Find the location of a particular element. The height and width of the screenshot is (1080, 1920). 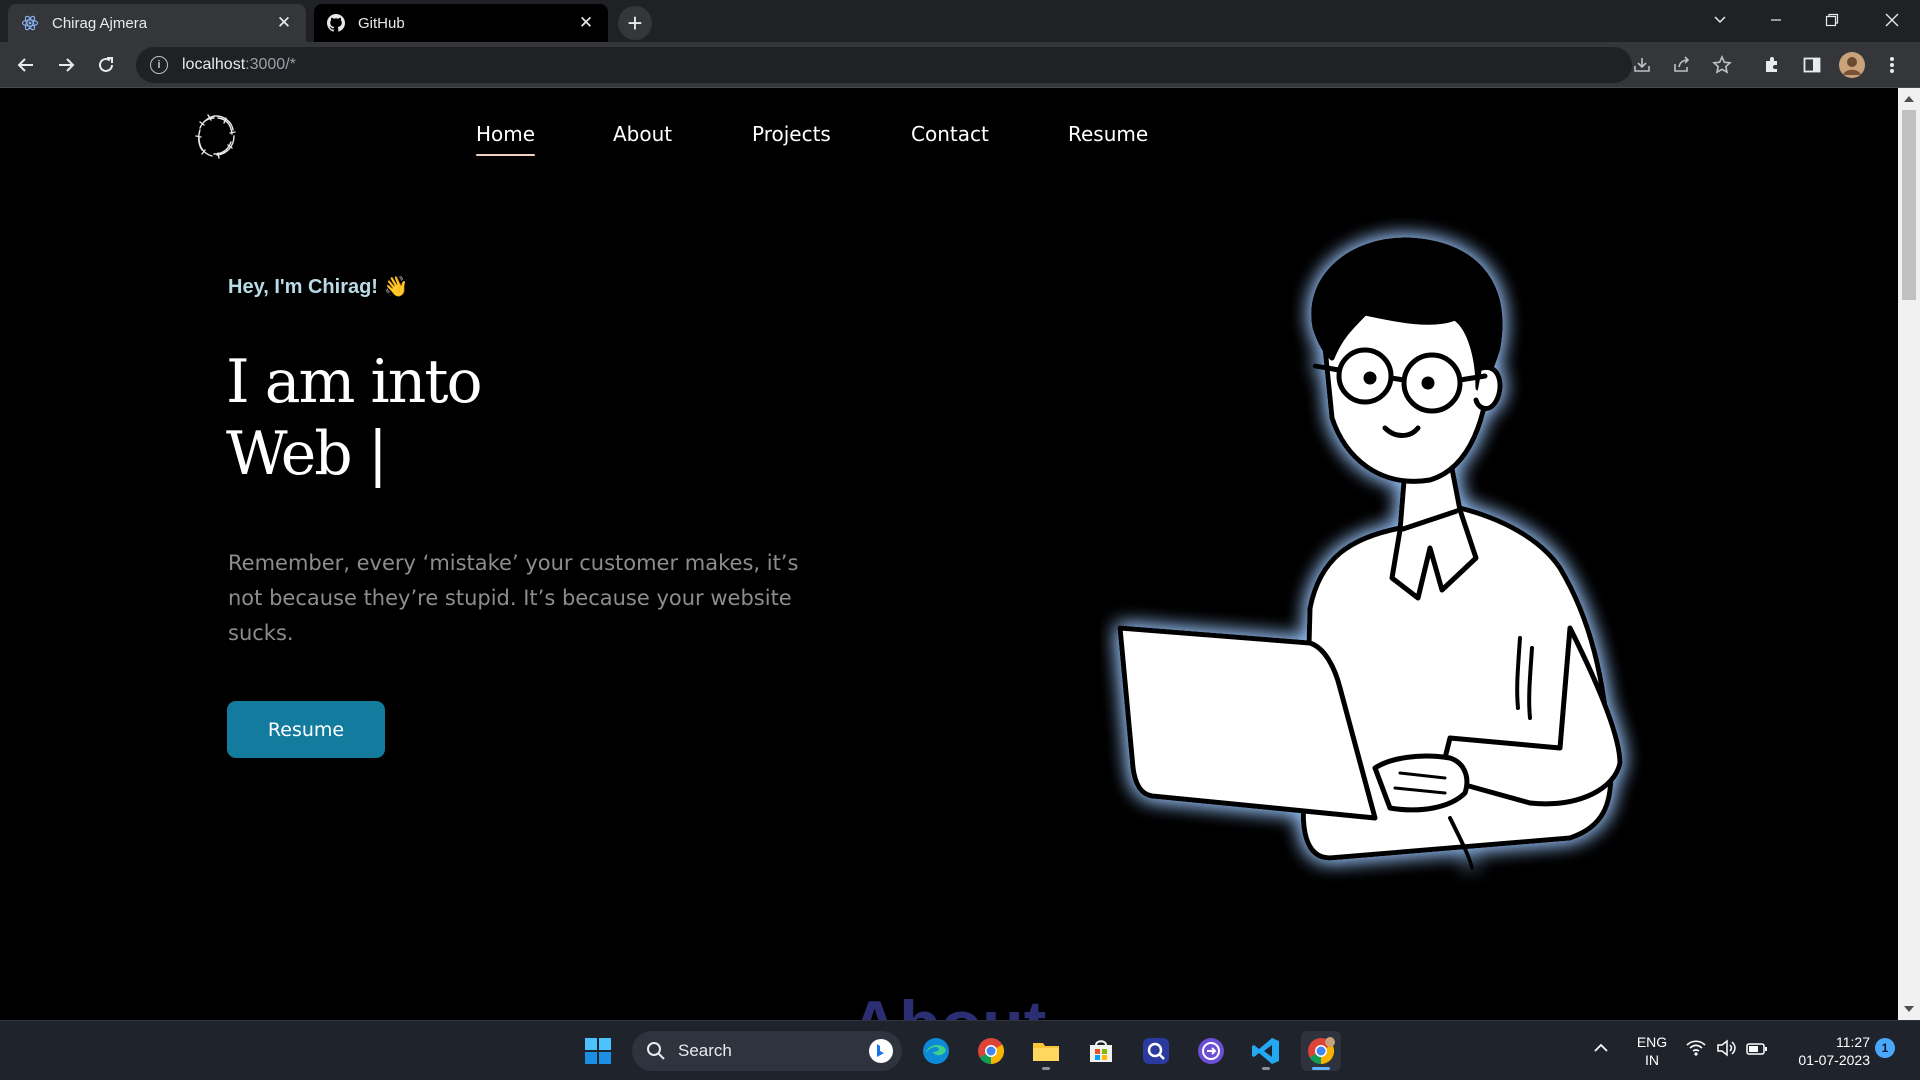

region-code: IN is located at coordinates (1652, 1060).